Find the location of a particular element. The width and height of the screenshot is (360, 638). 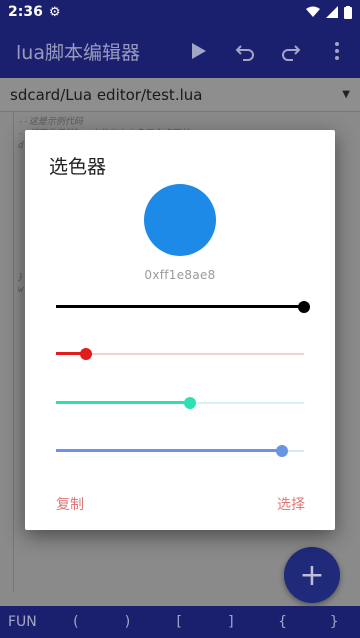

green-slider-fill is located at coordinates (123, 402).